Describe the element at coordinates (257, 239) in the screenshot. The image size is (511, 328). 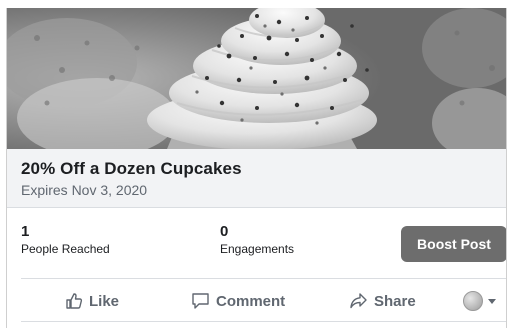
I see `engagements-stat: 0 Engagements` at that location.